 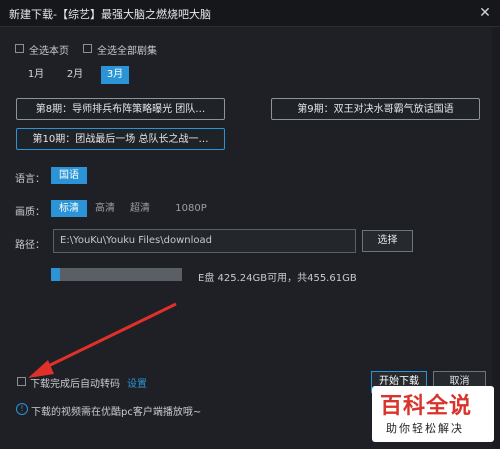 I want to click on select-all-checkbox, so click(x=87, y=48).